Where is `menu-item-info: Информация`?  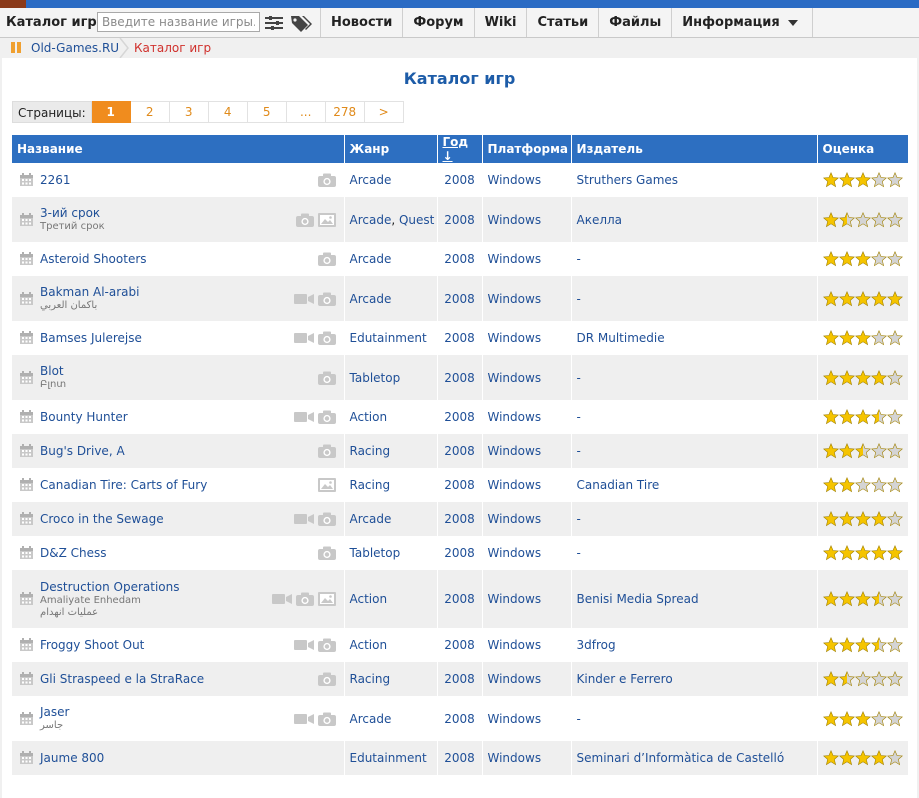
menu-item-info: Информация is located at coordinates (742, 22).